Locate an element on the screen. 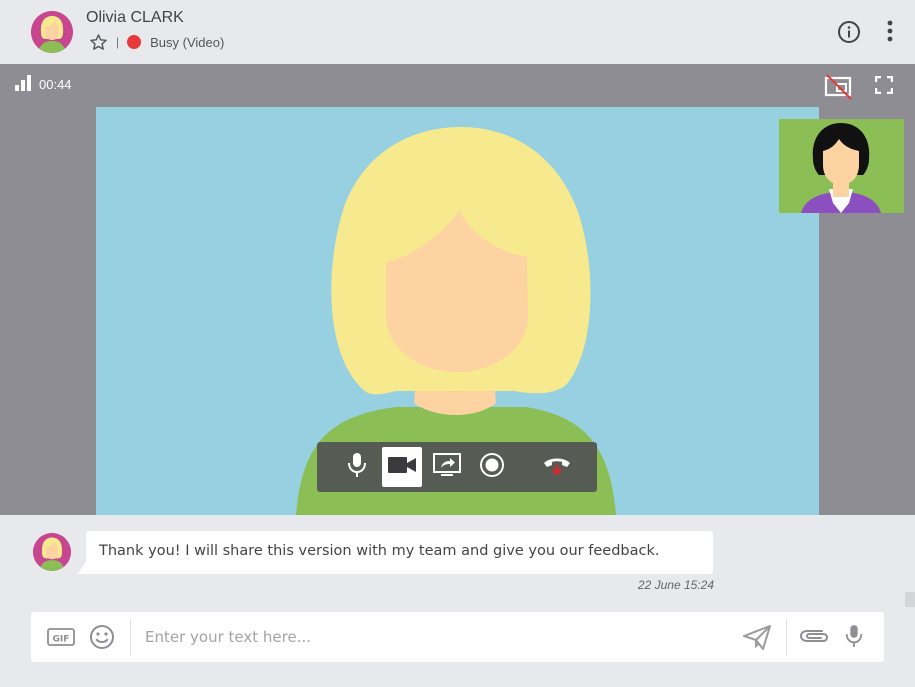  call-status-bar: 00:44 is located at coordinates (457, 85).